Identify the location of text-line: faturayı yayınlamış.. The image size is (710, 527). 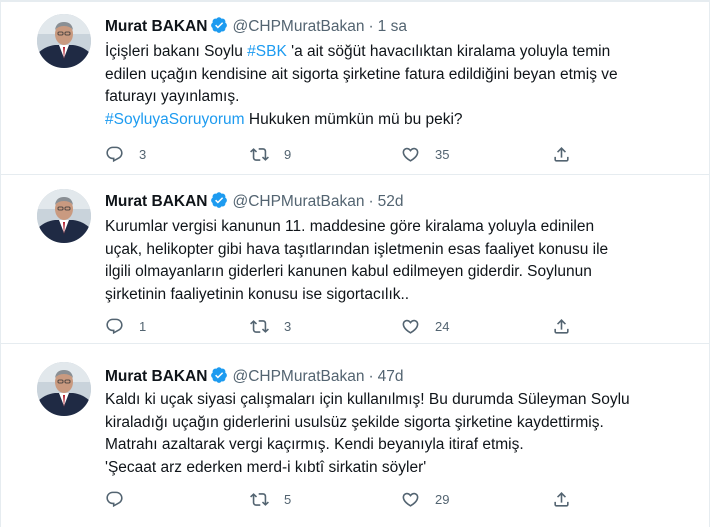
(385, 97).